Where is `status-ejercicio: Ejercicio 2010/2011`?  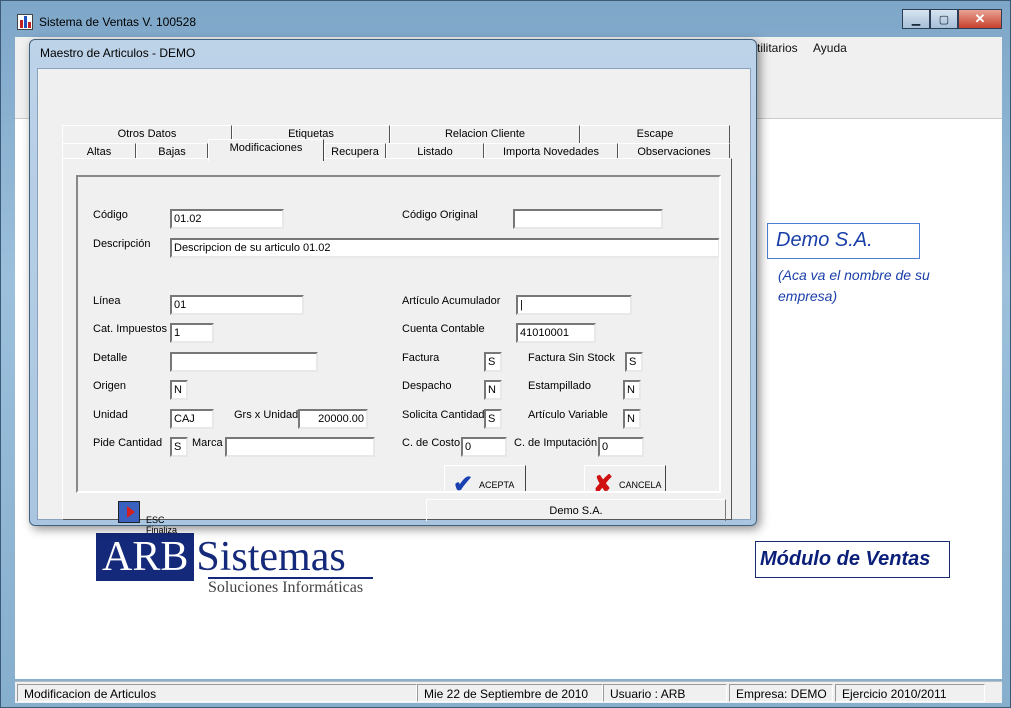 status-ejercicio: Ejercicio 2010/2011 is located at coordinates (910, 693).